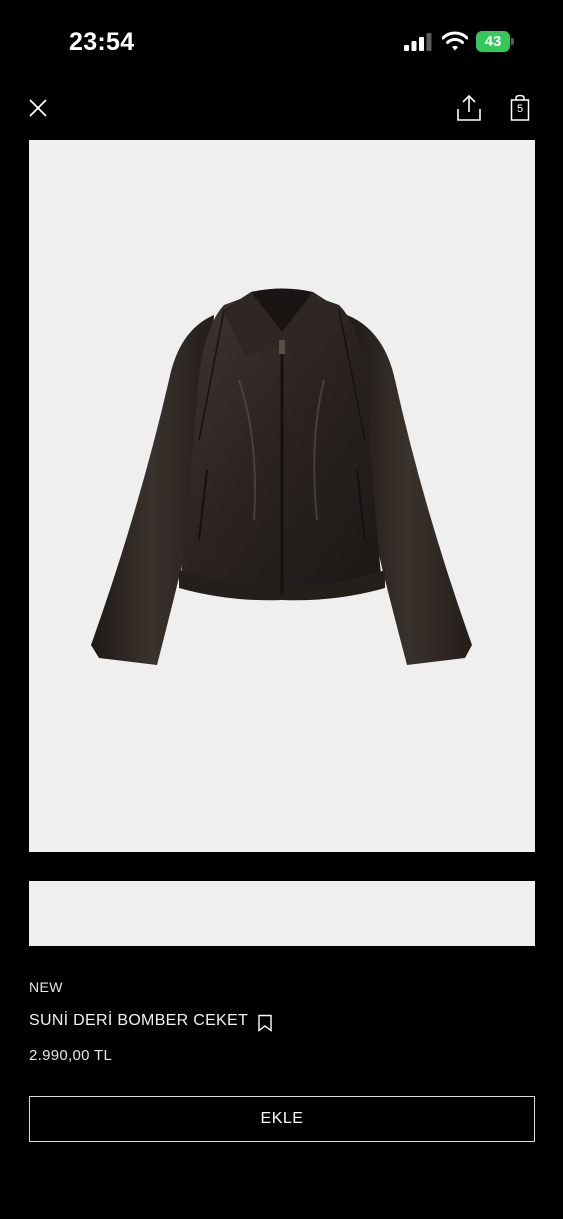  What do you see at coordinates (512, 41) in the screenshot?
I see `battery-cap` at bounding box center [512, 41].